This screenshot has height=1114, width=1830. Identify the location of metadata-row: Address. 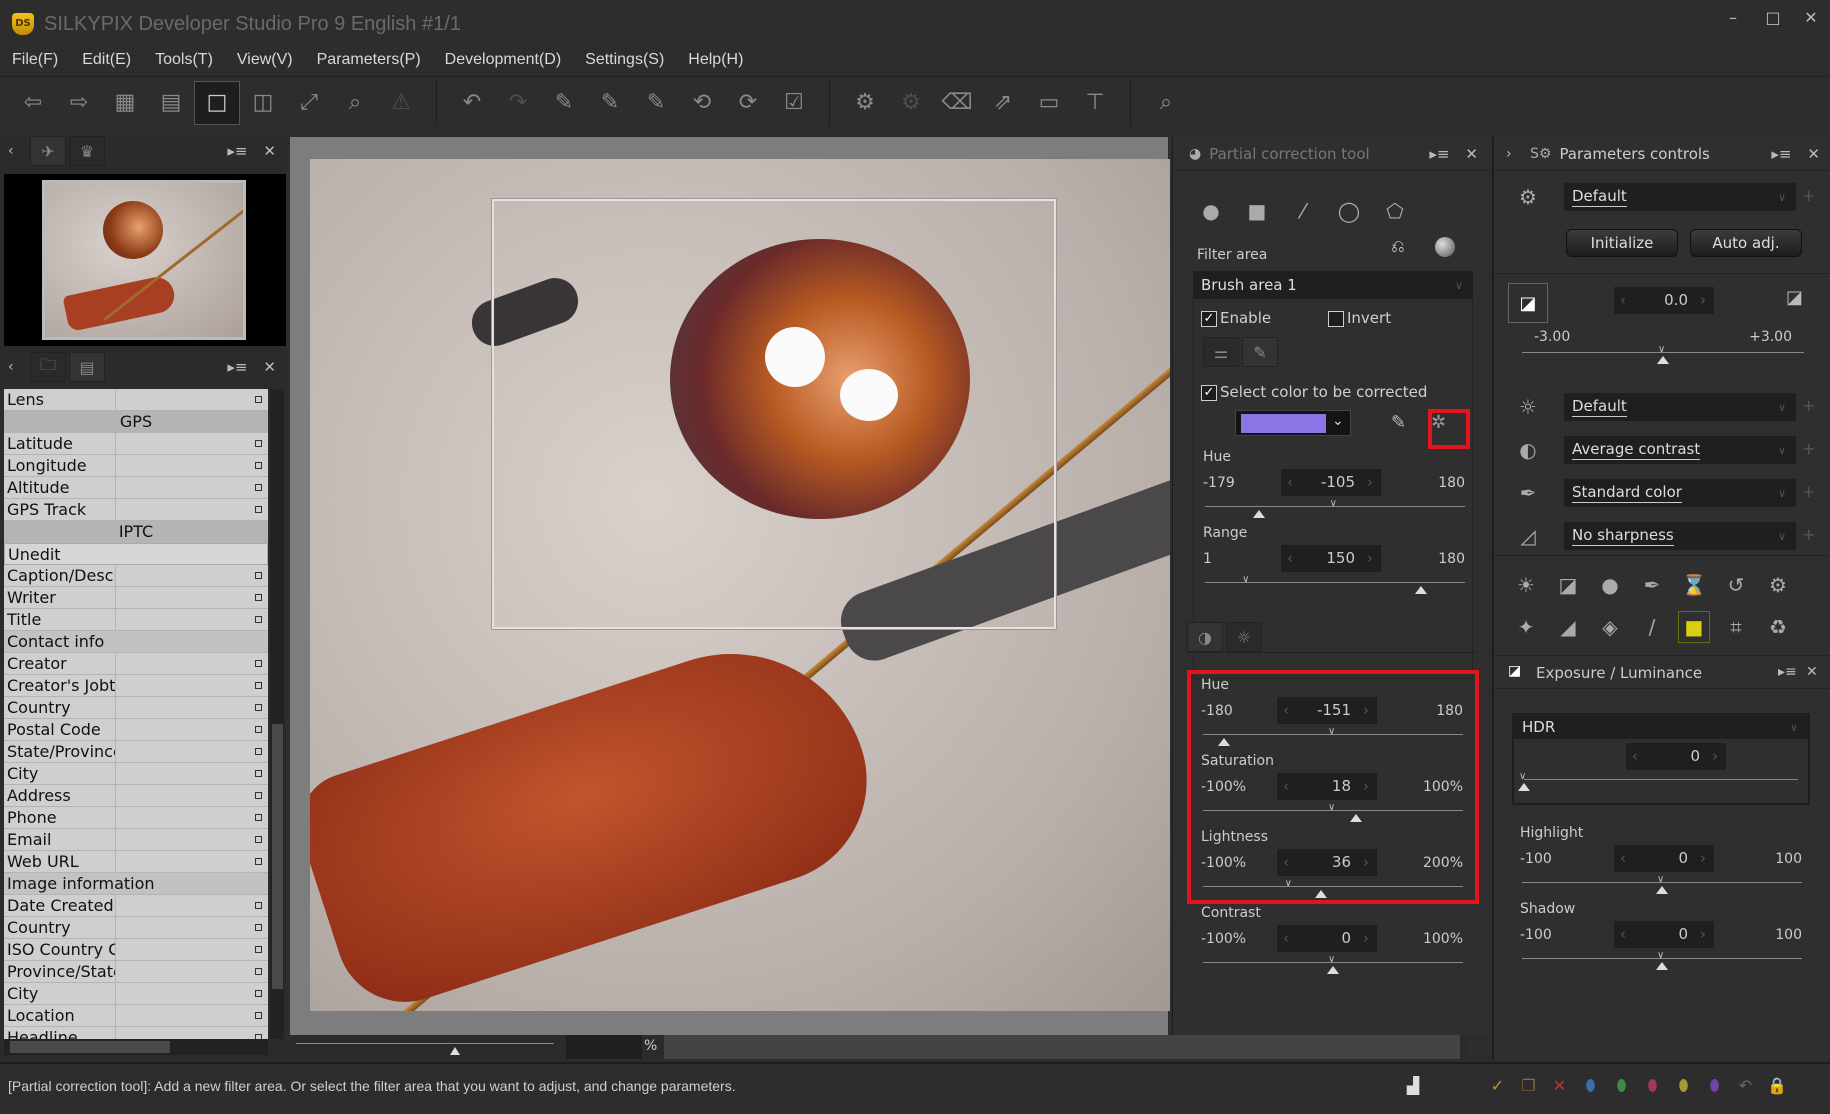
(136, 796).